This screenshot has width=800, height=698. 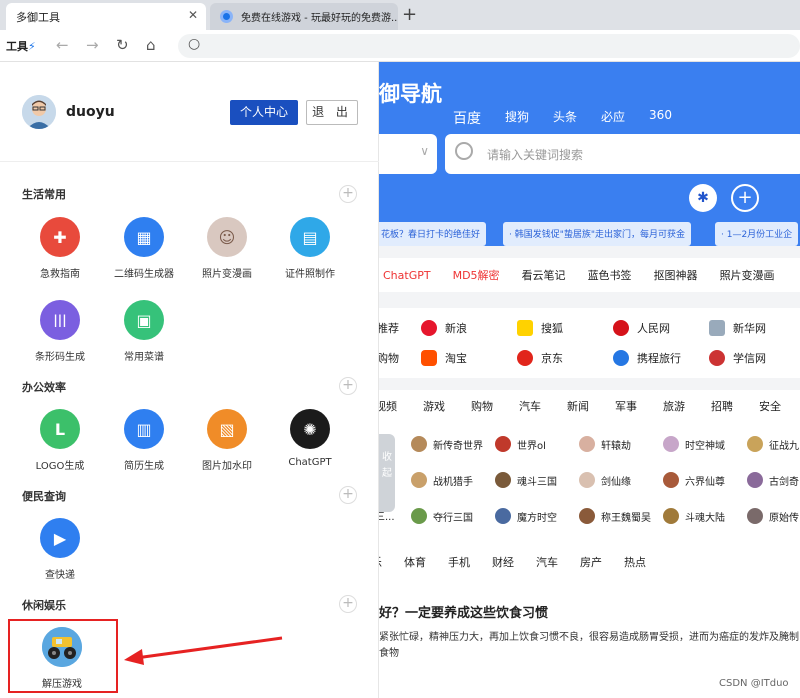 I want to click on game-link: 征战九, so click(x=773, y=444).